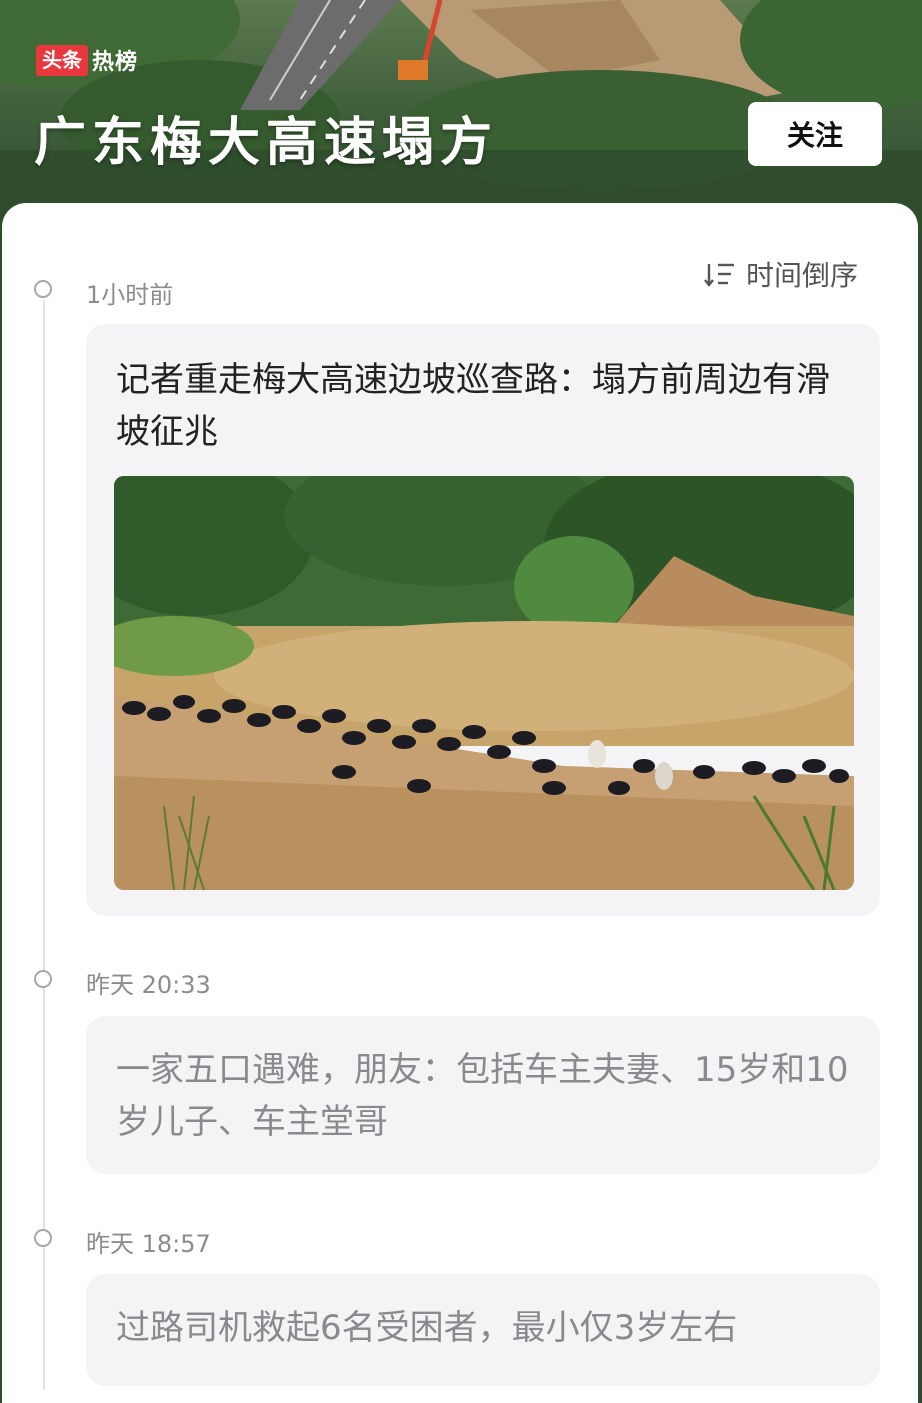 The image size is (922, 1403). Describe the element at coordinates (815, 134) in the screenshot. I see `follow-button: 关注` at that location.